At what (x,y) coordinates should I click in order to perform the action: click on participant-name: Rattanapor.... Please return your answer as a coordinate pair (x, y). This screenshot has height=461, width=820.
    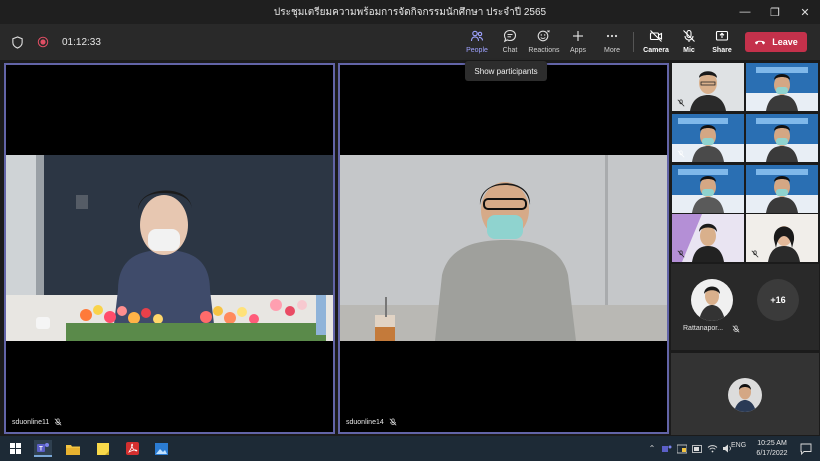
    Looking at the image, I should click on (703, 328).